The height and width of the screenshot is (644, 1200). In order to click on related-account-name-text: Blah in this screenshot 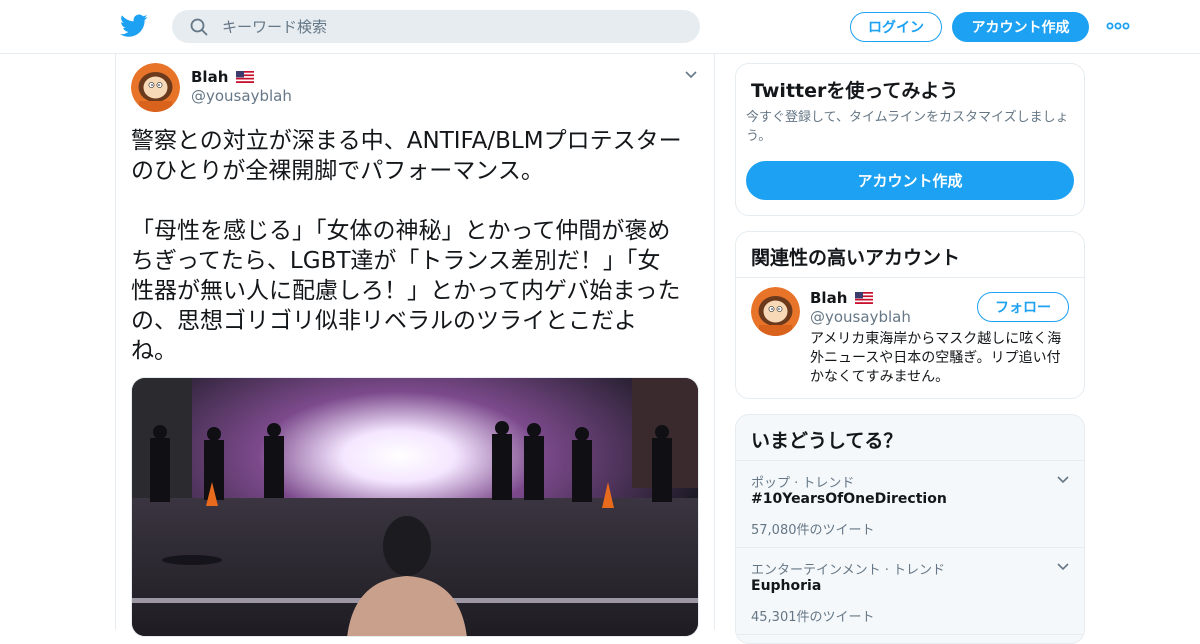, I will do `click(829, 298)`.